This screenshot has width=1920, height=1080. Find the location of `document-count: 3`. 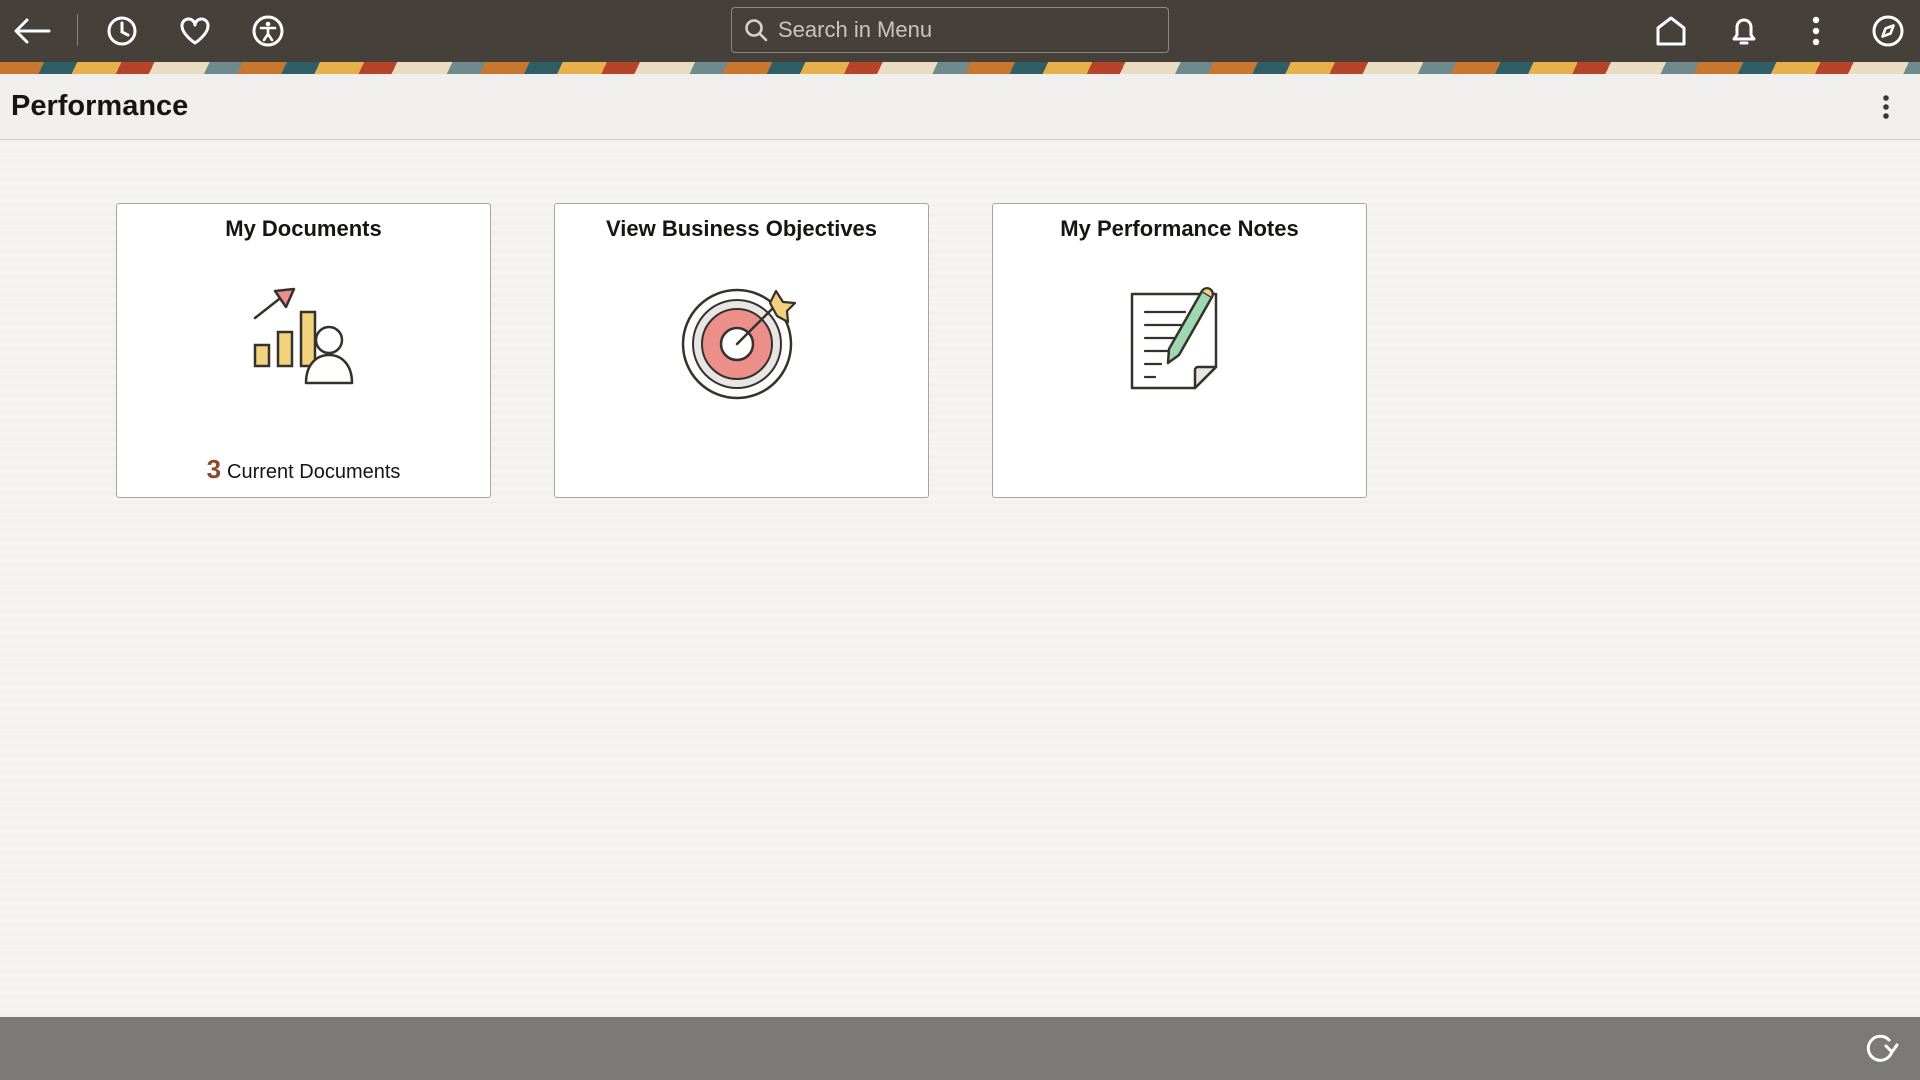

document-count: 3 is located at coordinates (214, 469).